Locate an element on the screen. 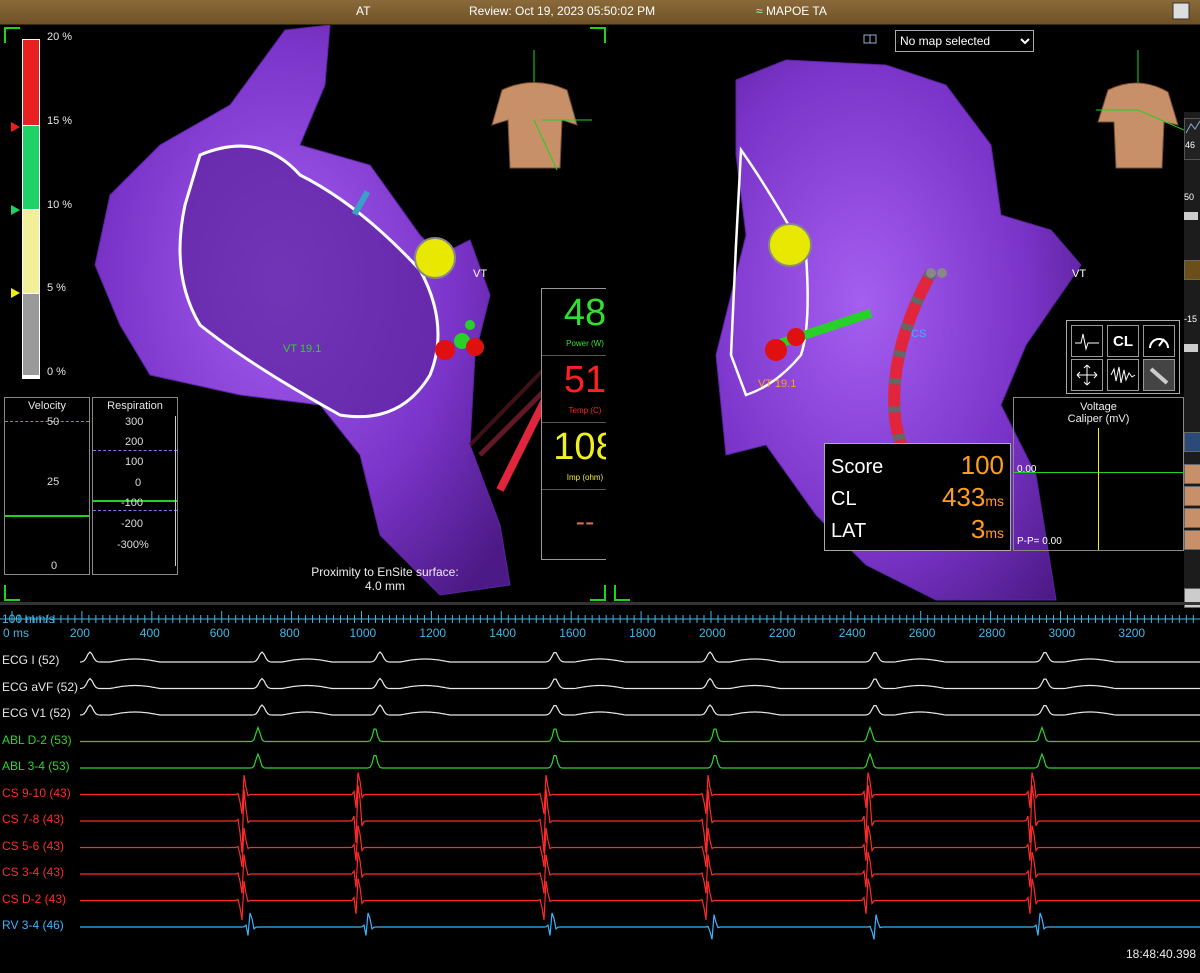 The width and height of the screenshot is (1200, 973). side-slider-2: -15 is located at coordinates (1192, 330).